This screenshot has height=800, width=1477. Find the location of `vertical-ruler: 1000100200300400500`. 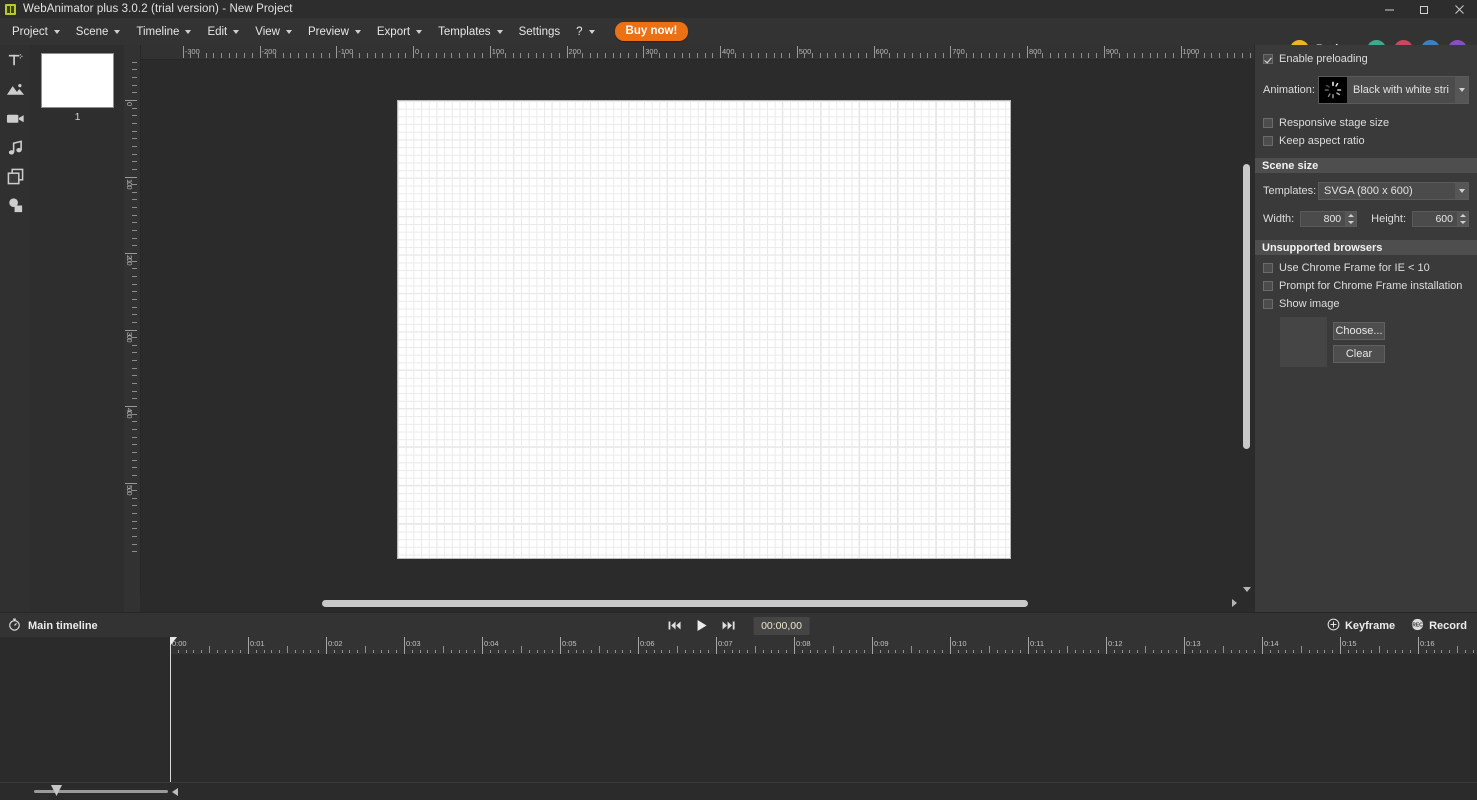

vertical-ruler: 1000100200300400500 is located at coordinates (132, 328).